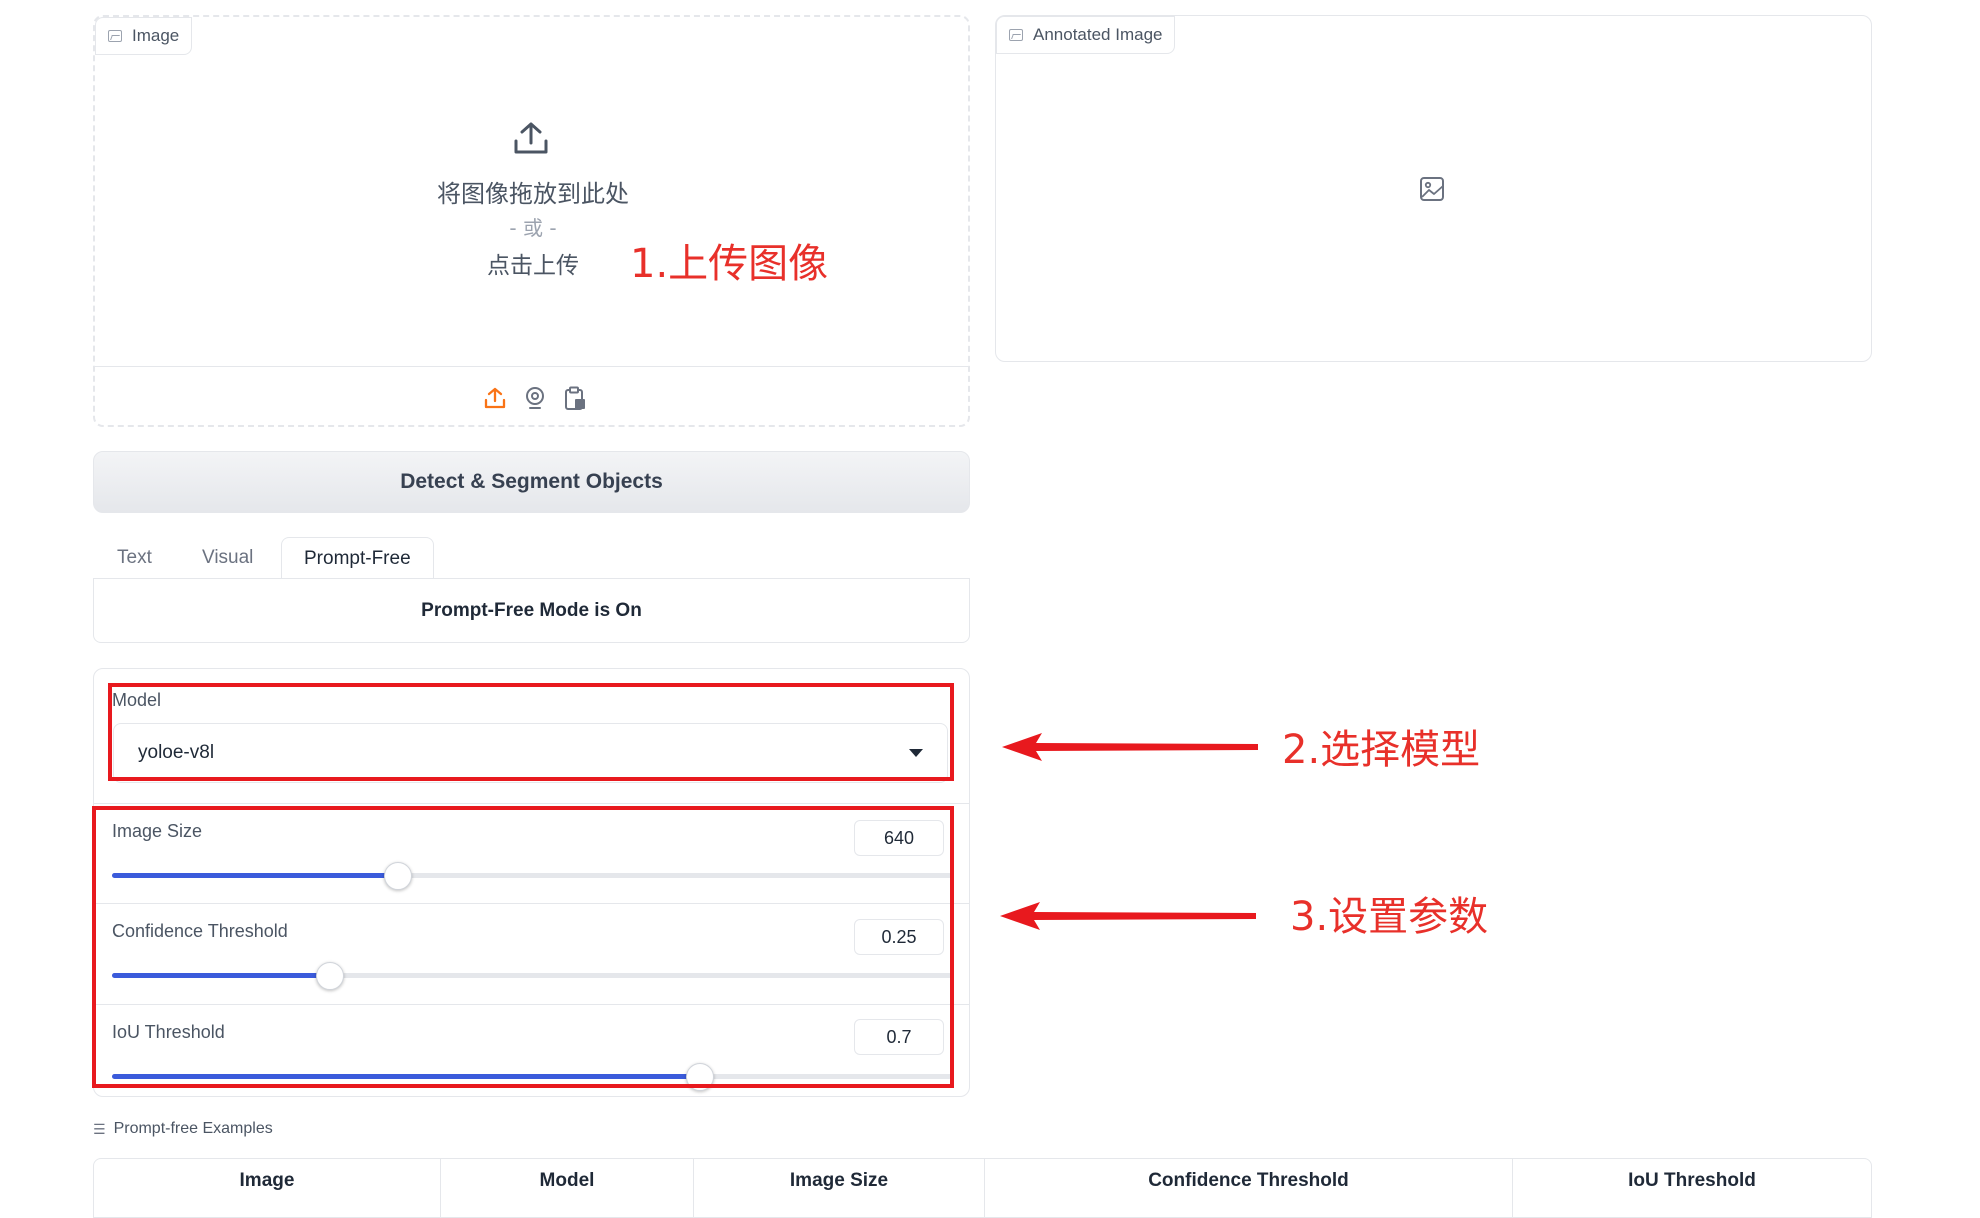 The height and width of the screenshot is (1218, 1980). I want to click on image-label: Image, so click(144, 36).